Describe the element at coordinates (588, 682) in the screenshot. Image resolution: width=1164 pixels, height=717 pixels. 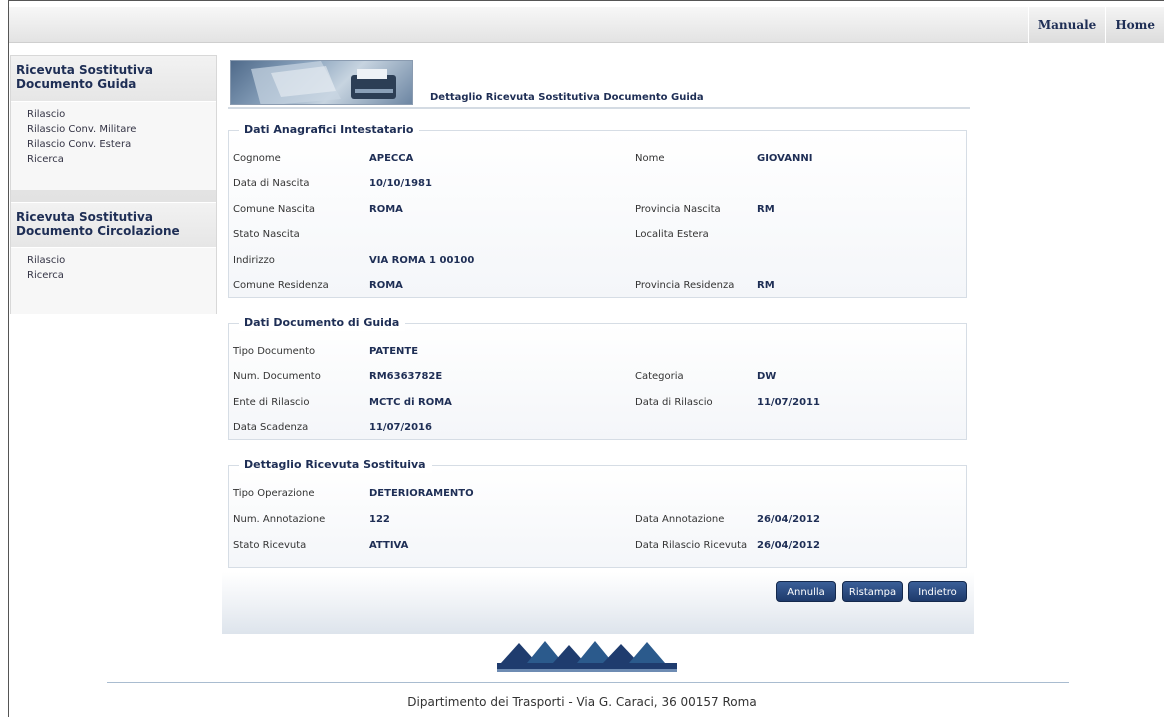
I see `footer-divider` at that location.